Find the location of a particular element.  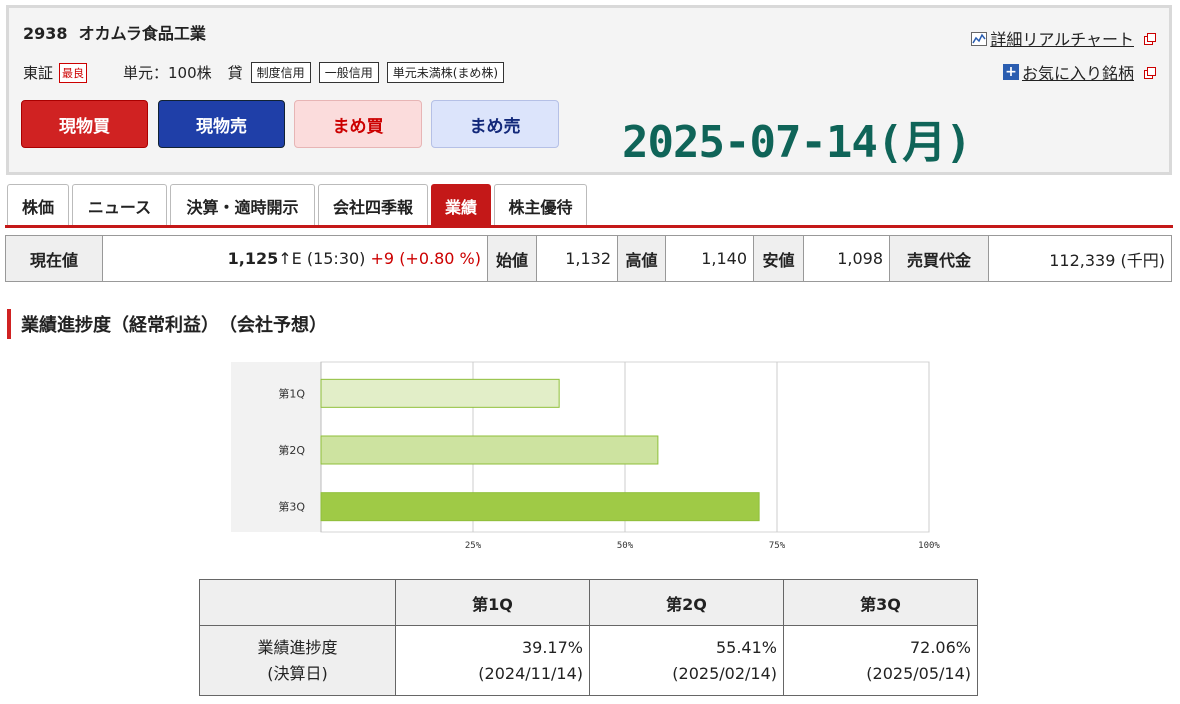

realtime-chart-link-row: 詳細リアルチャート is located at coordinates (1063, 38).